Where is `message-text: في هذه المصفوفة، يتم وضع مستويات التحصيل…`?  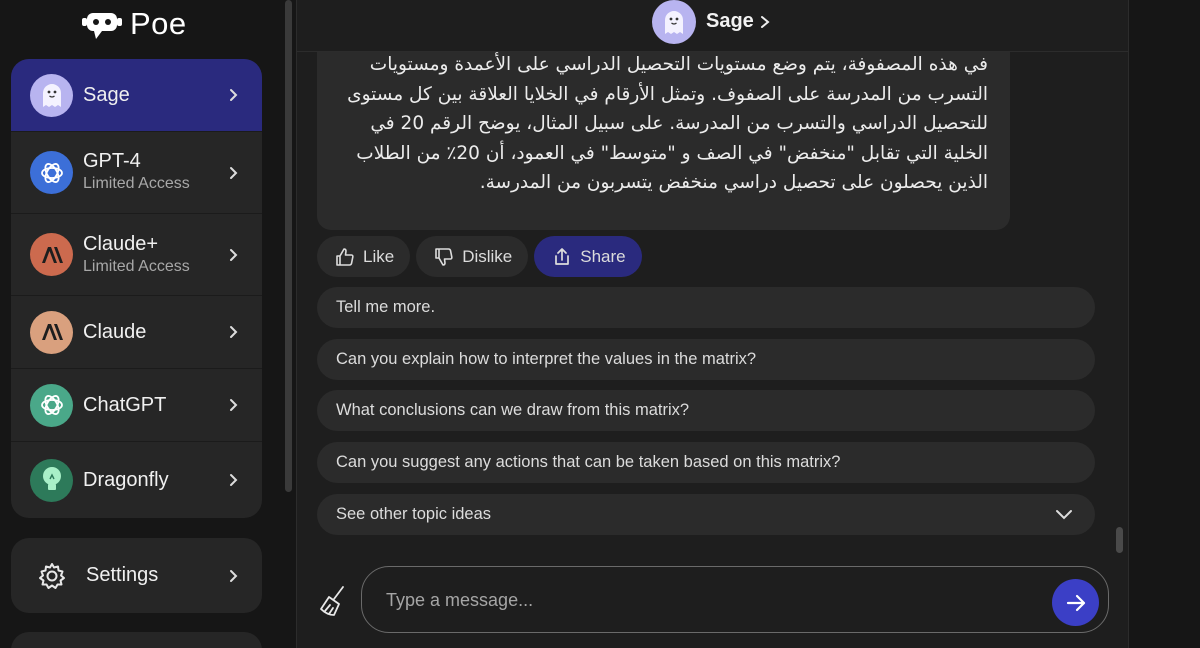 message-text: في هذه المصفوفة، يتم وضع مستويات التحصيل… is located at coordinates (667, 123).